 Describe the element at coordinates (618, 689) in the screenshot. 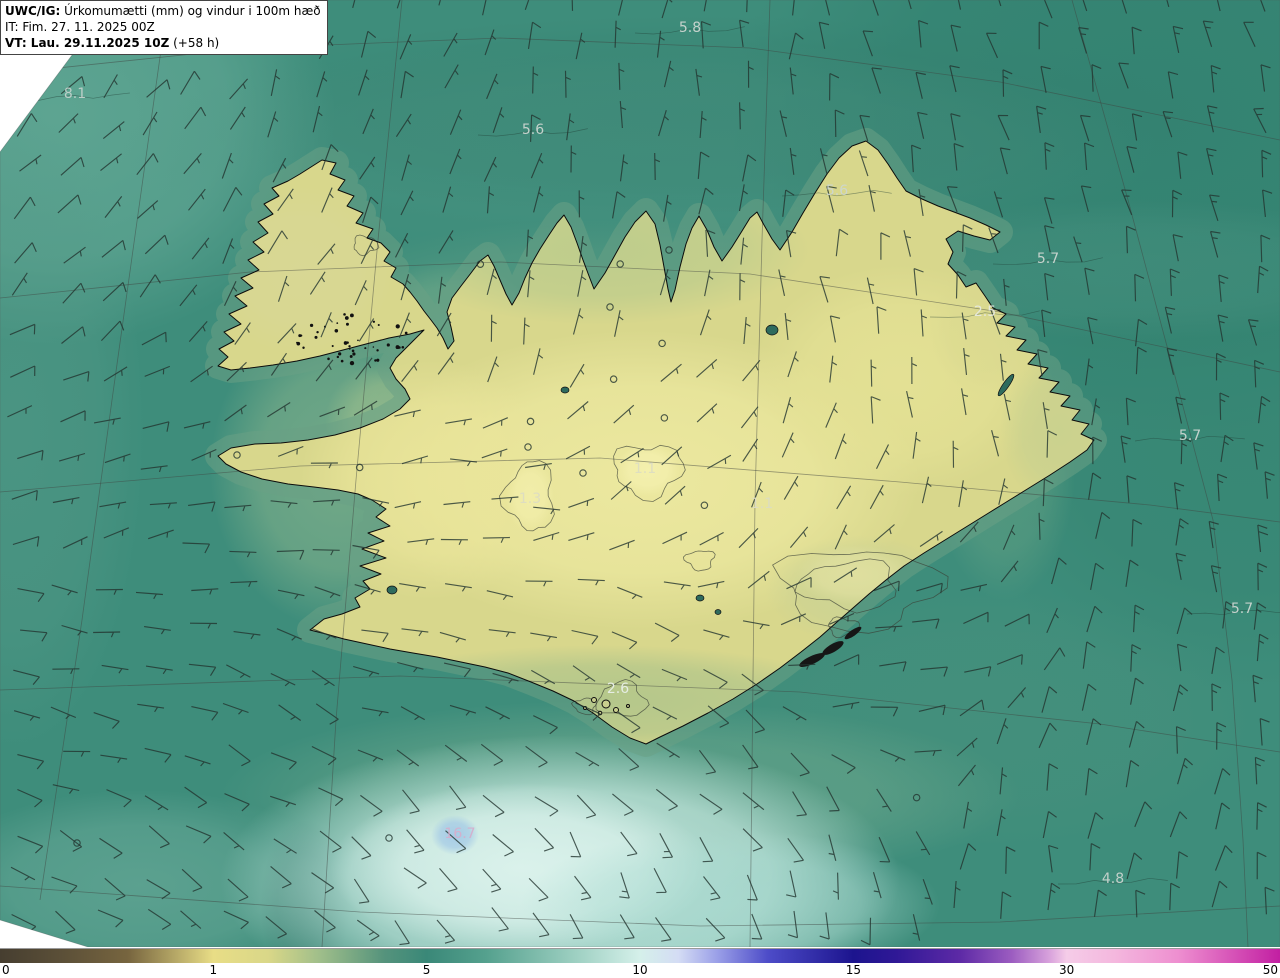

I see `contour-label: 2.6` at that location.